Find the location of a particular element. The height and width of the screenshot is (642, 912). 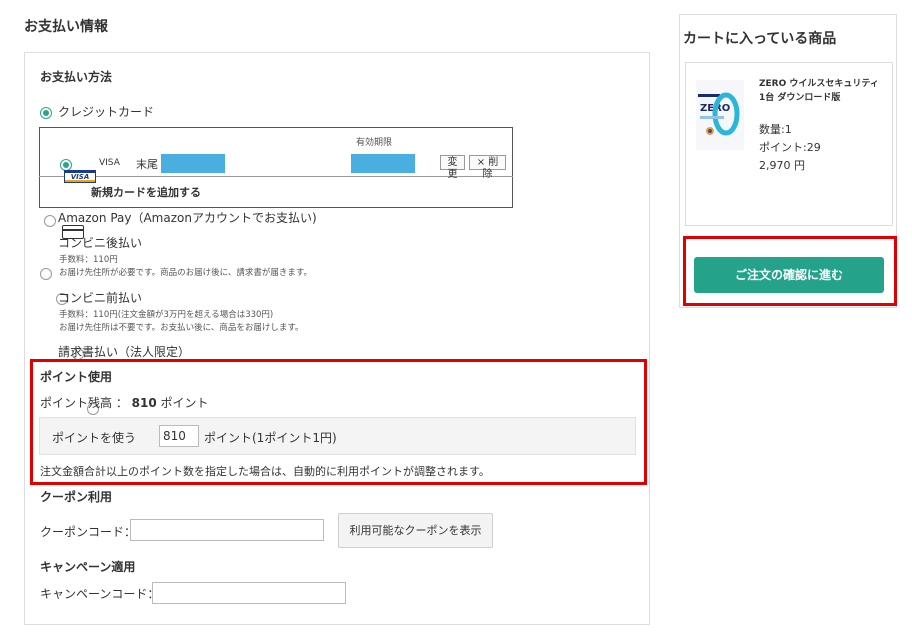

divider is located at coordinates (276, 176).